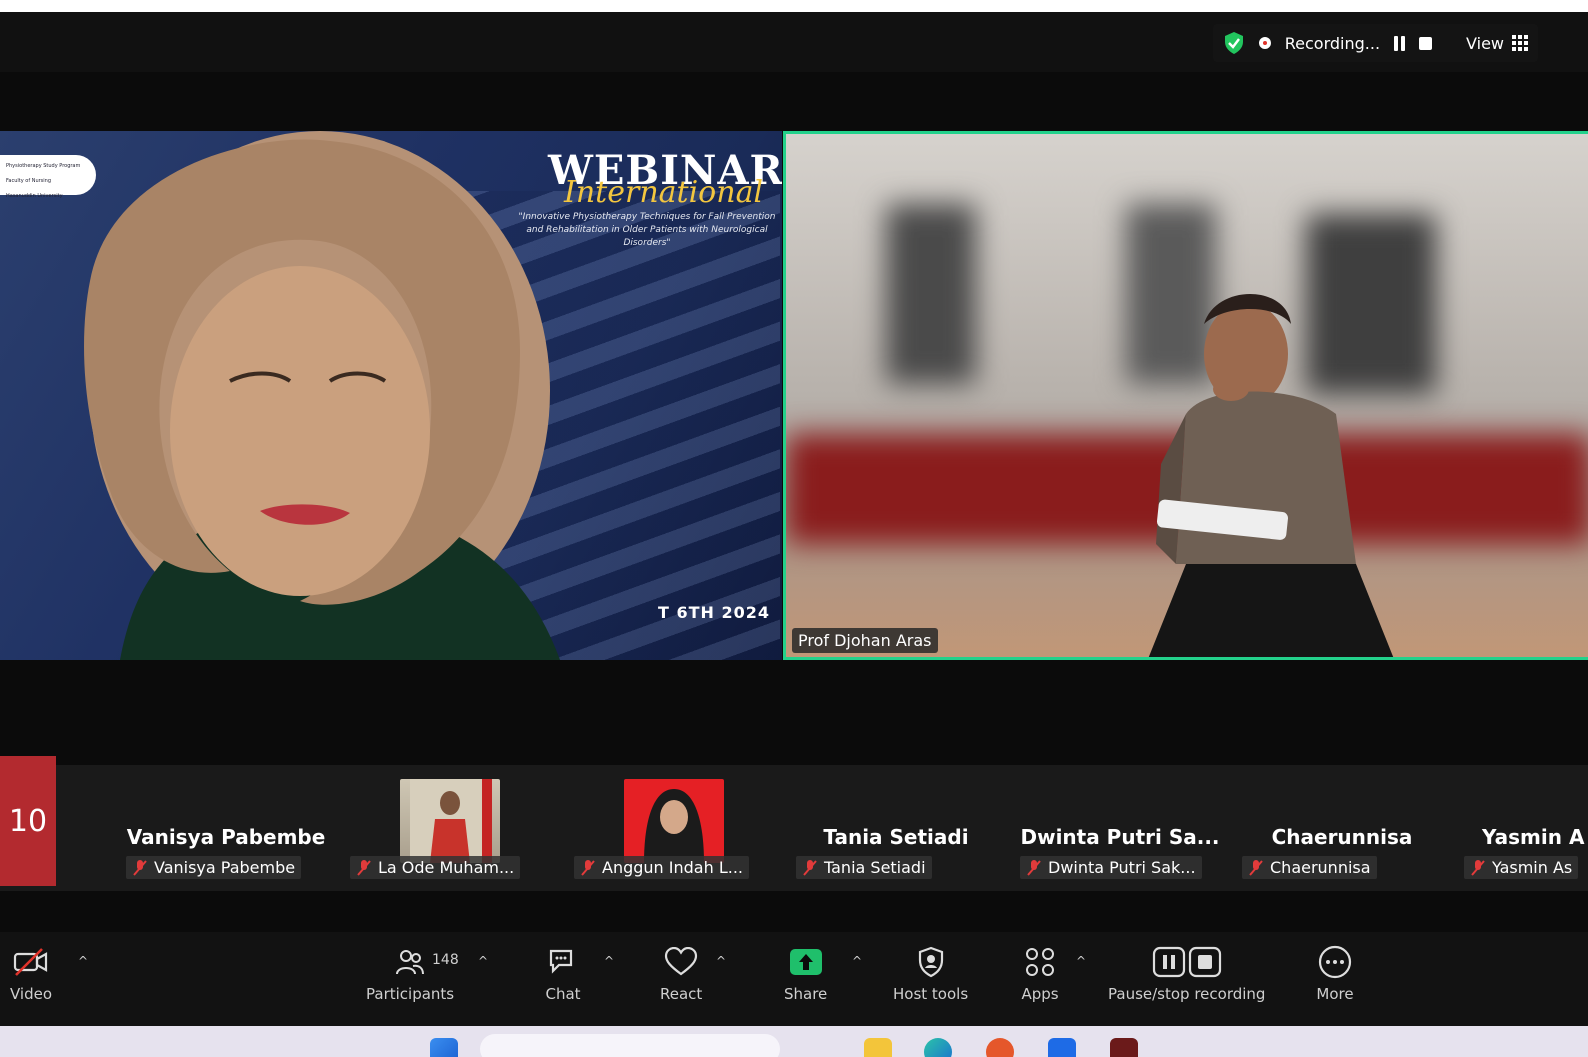  Describe the element at coordinates (875, 867) in the screenshot. I see `participant-label-text: Tania Setiadi` at that location.